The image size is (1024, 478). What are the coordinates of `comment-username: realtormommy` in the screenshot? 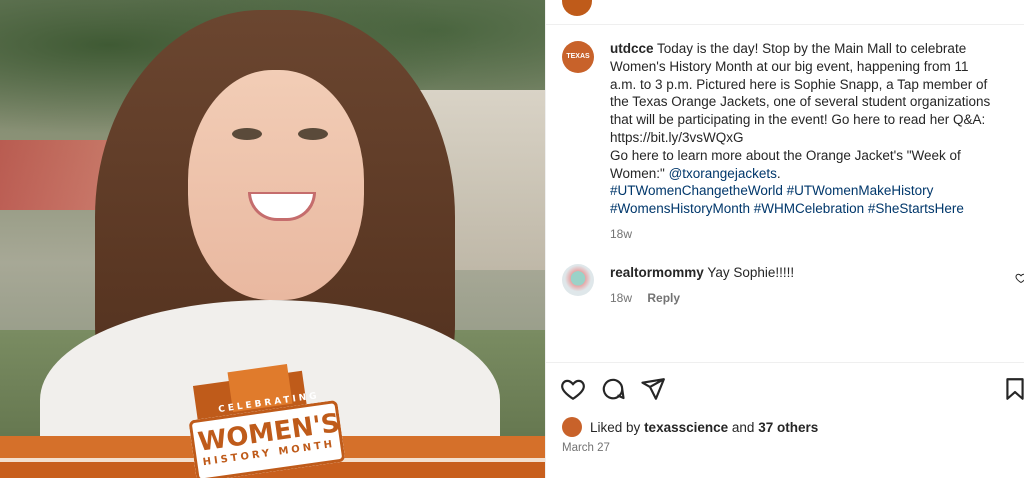 It's located at (657, 272).